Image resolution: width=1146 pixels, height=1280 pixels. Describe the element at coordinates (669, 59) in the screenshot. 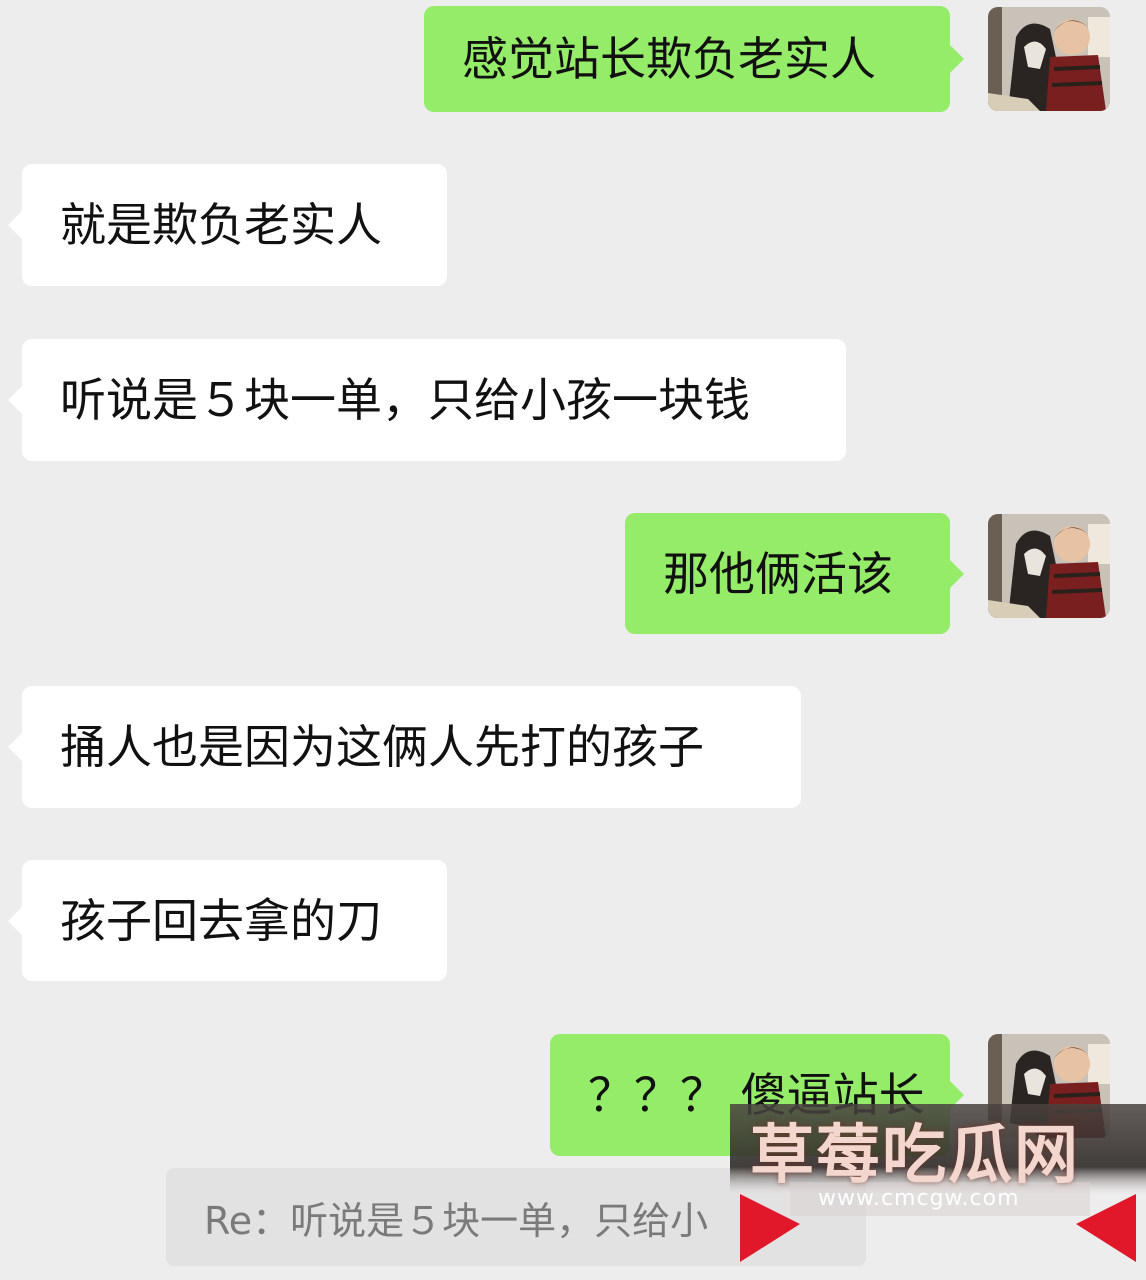

I see `message-text: 感觉站长欺负老实人` at that location.